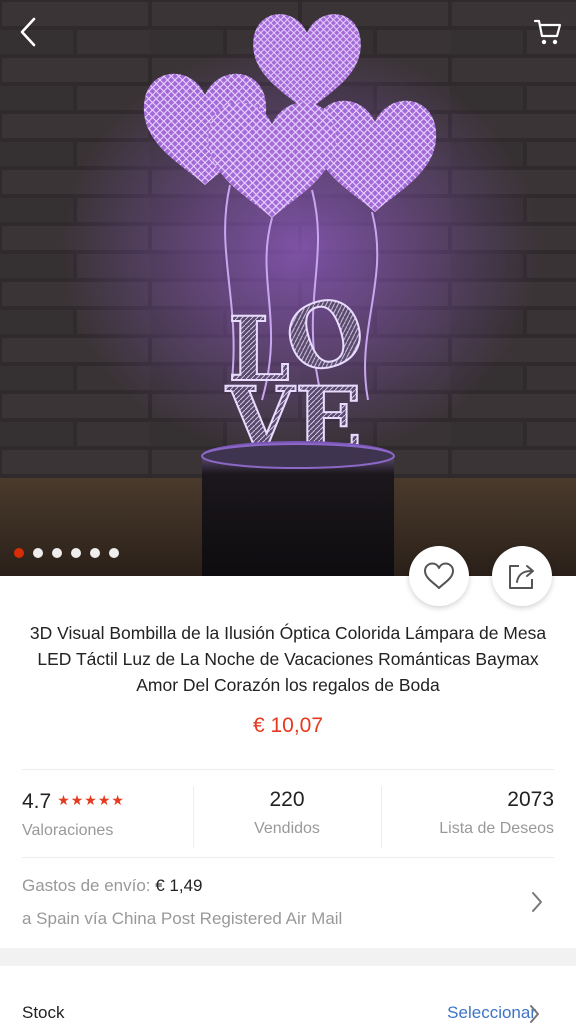  Describe the element at coordinates (37, 801) in the screenshot. I see `rating-value: 4.7` at that location.